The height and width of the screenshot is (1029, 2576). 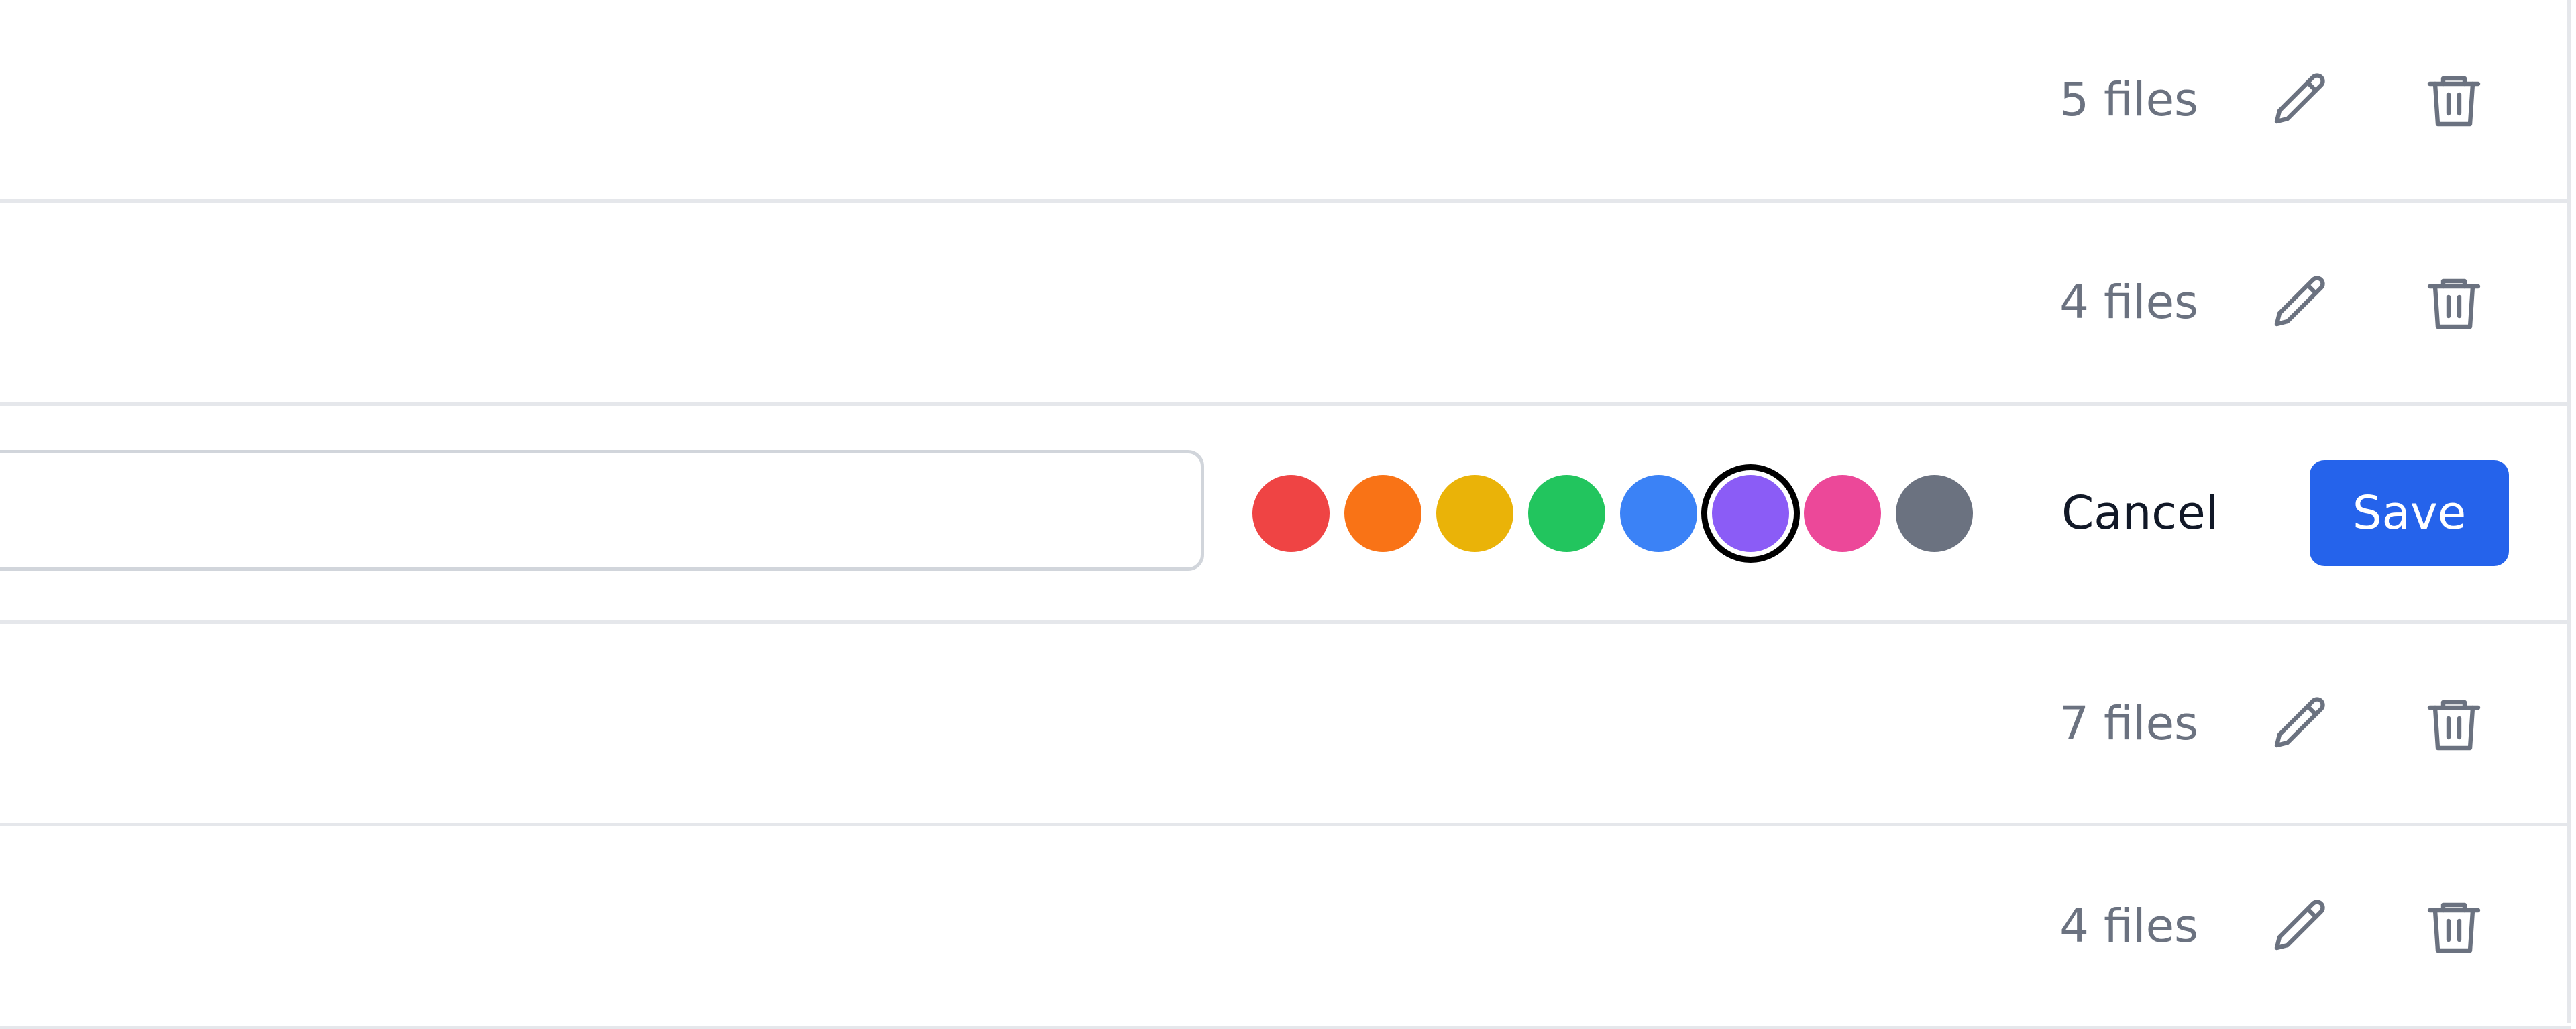 What do you see at coordinates (2409, 513) in the screenshot?
I see `save-button: Save` at bounding box center [2409, 513].